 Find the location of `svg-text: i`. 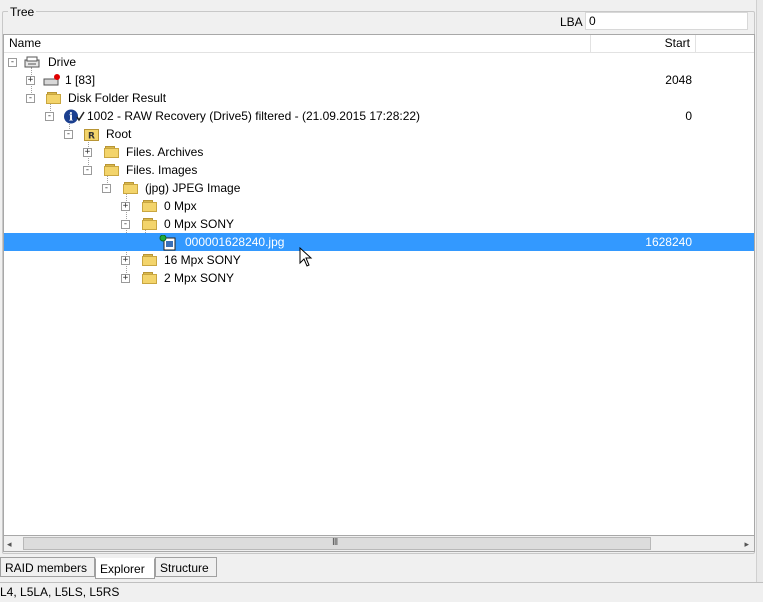

svg-text: i is located at coordinates (71, 117).